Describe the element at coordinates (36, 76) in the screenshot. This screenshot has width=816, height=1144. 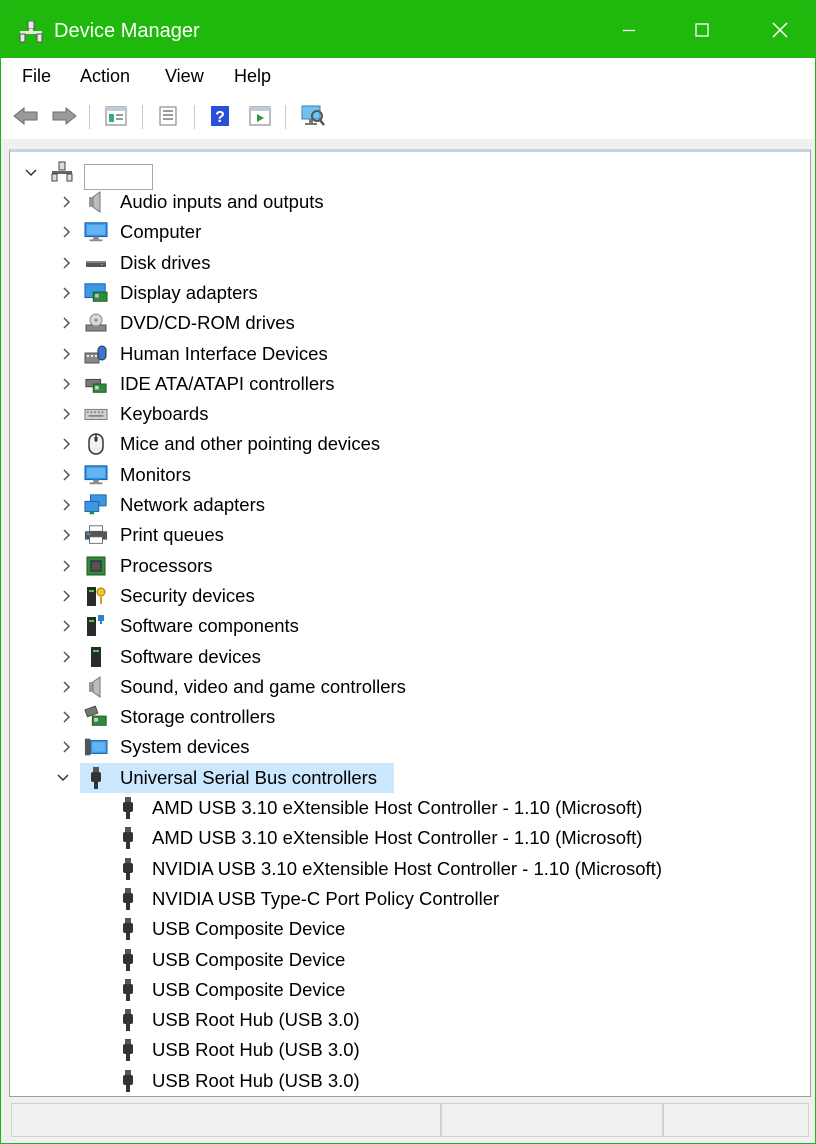
I see `menu-file: File` at that location.